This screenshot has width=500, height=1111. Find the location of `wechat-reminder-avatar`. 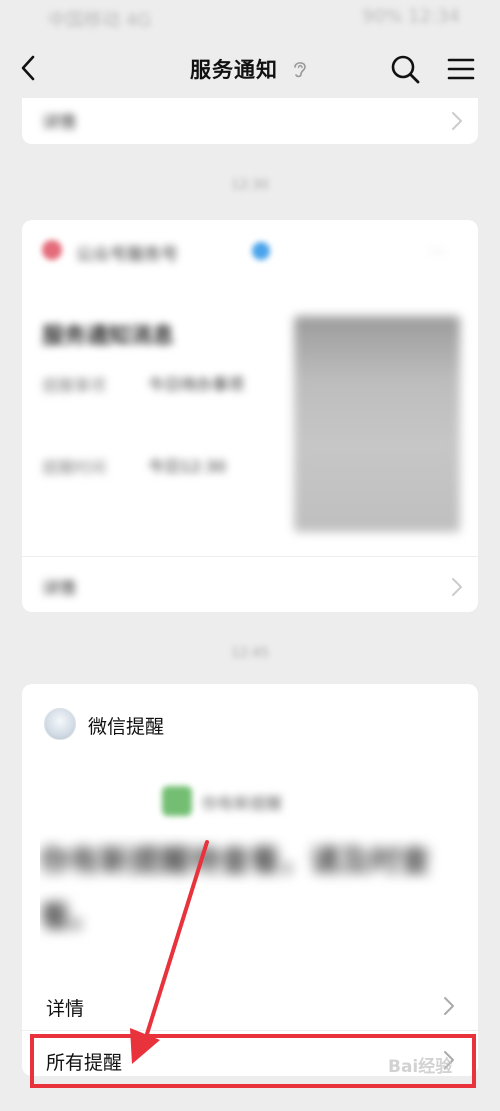

wechat-reminder-avatar is located at coordinates (60, 724).